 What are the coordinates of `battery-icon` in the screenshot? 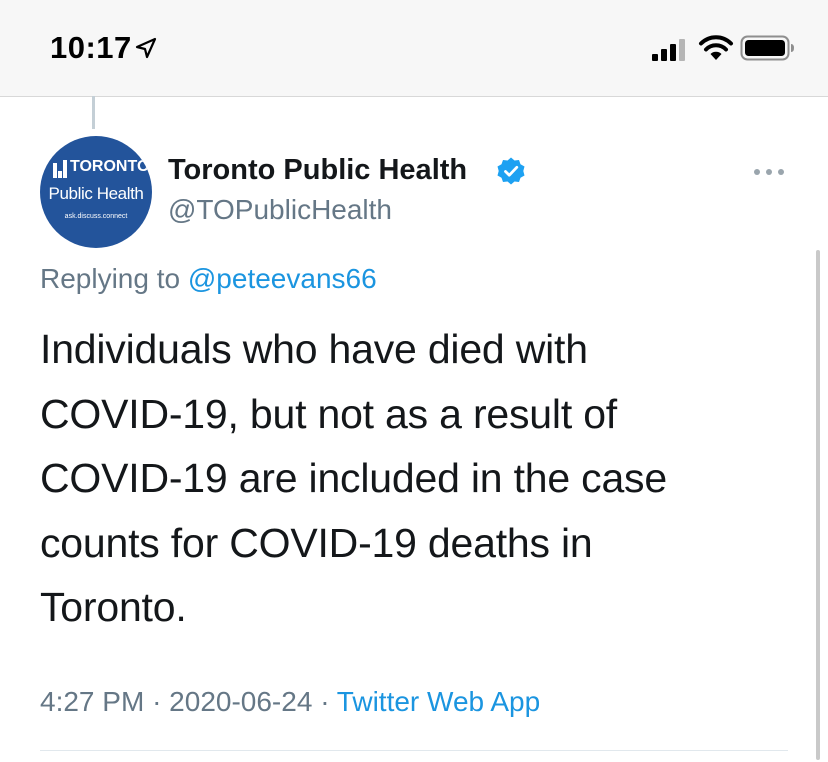 It's located at (767, 48).